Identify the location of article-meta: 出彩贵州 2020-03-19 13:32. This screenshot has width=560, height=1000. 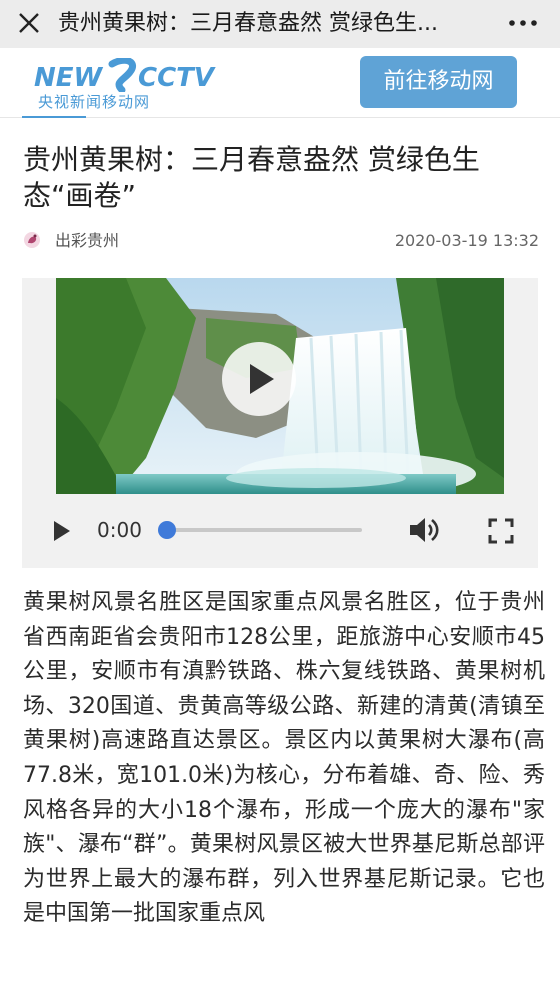
(281, 241).